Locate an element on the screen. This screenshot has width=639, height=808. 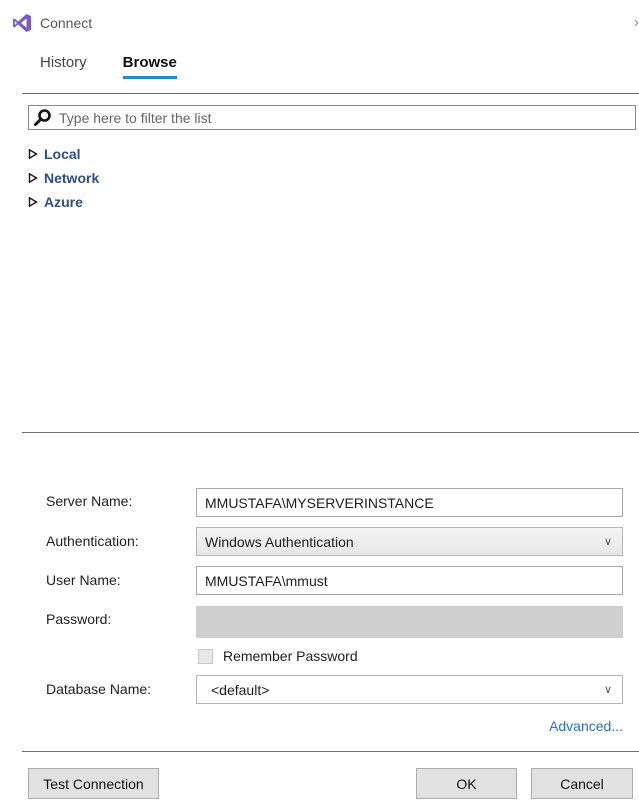
user-name-value: MMUSTAFA\mmust is located at coordinates (266, 580).